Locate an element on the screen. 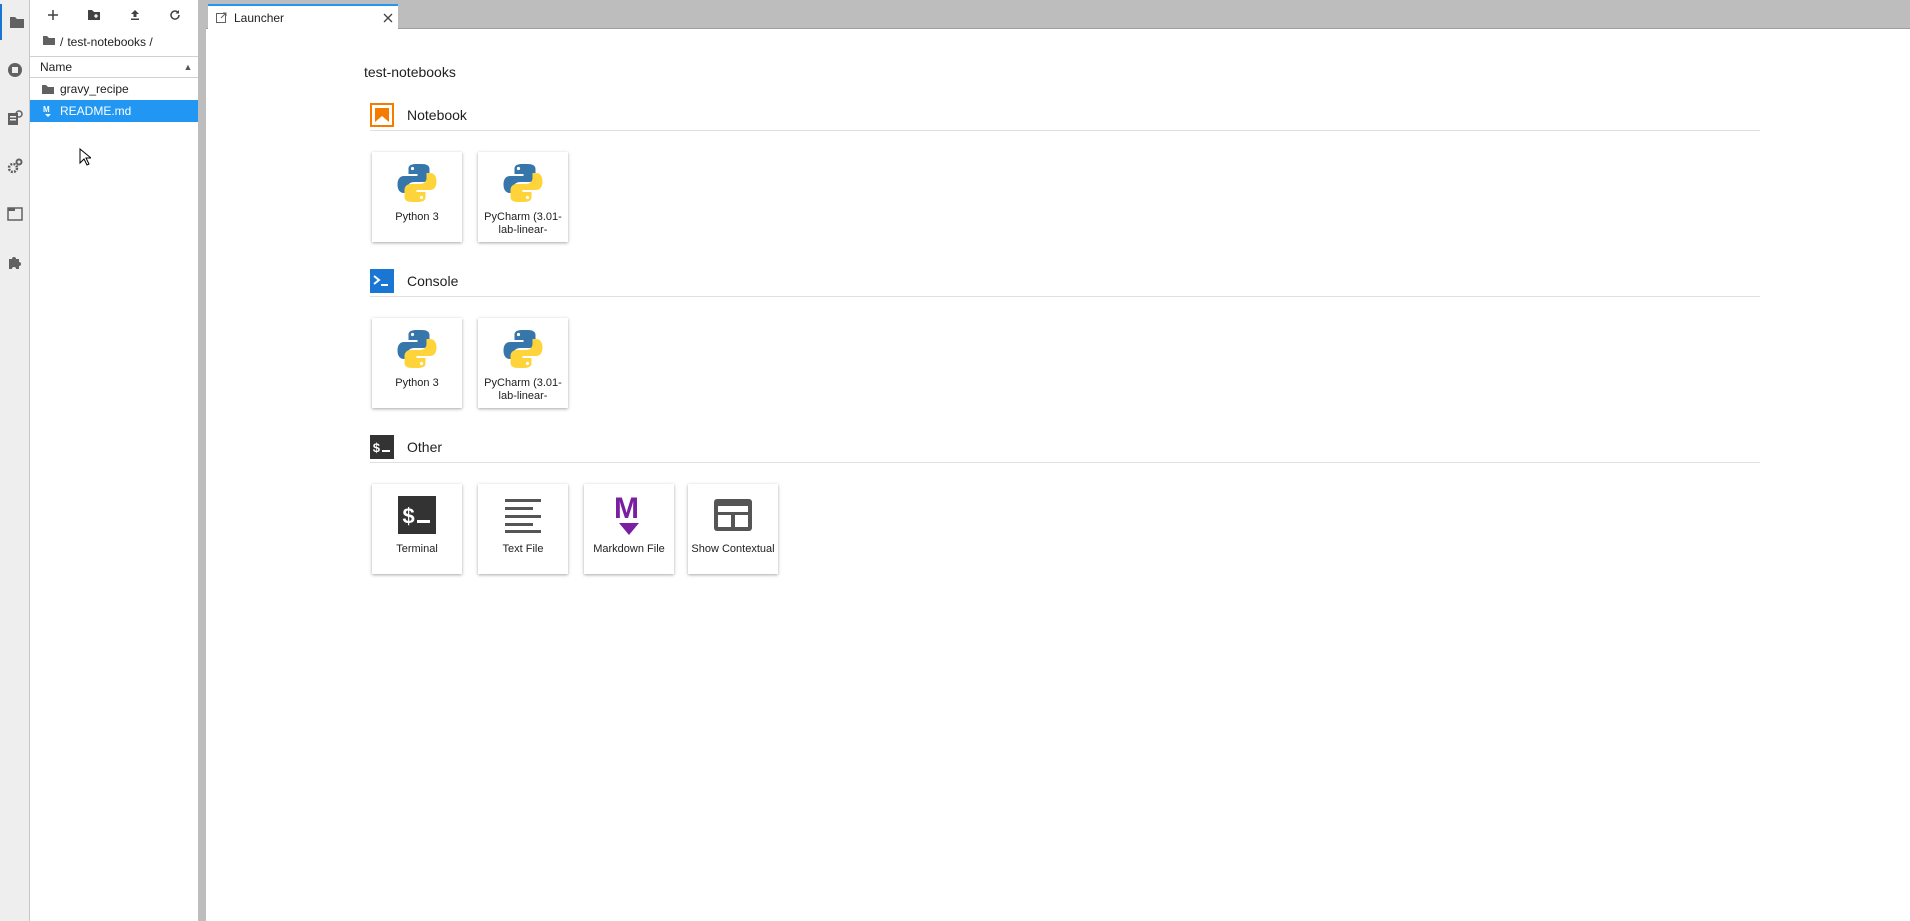 The height and width of the screenshot is (921, 1910). gears-icon is located at coordinates (14, 166).